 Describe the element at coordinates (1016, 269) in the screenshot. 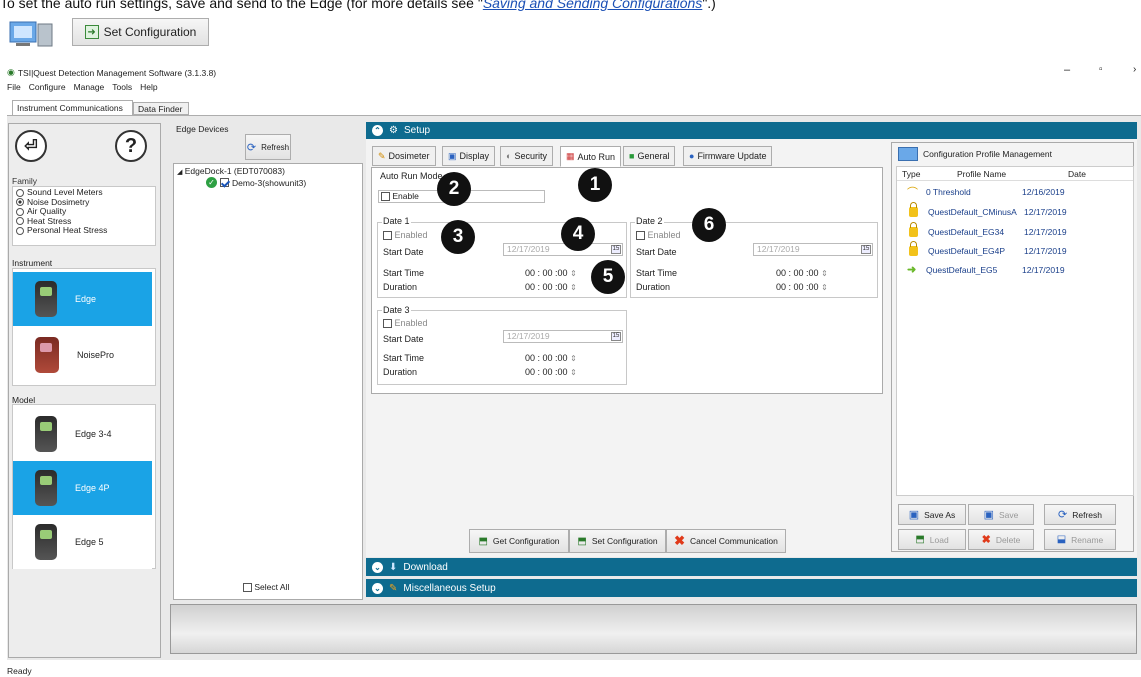

I see `profile-row: ➜ QuestDefault_EG5 12/17/2019` at that location.